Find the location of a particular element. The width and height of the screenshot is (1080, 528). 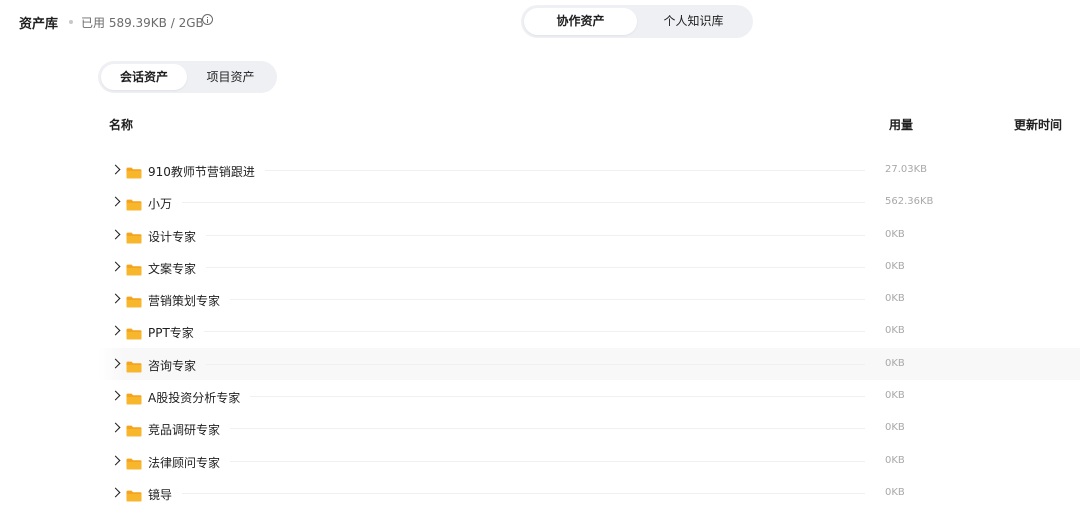

folder-row: 文案专家 0KB is located at coordinates (589, 267).